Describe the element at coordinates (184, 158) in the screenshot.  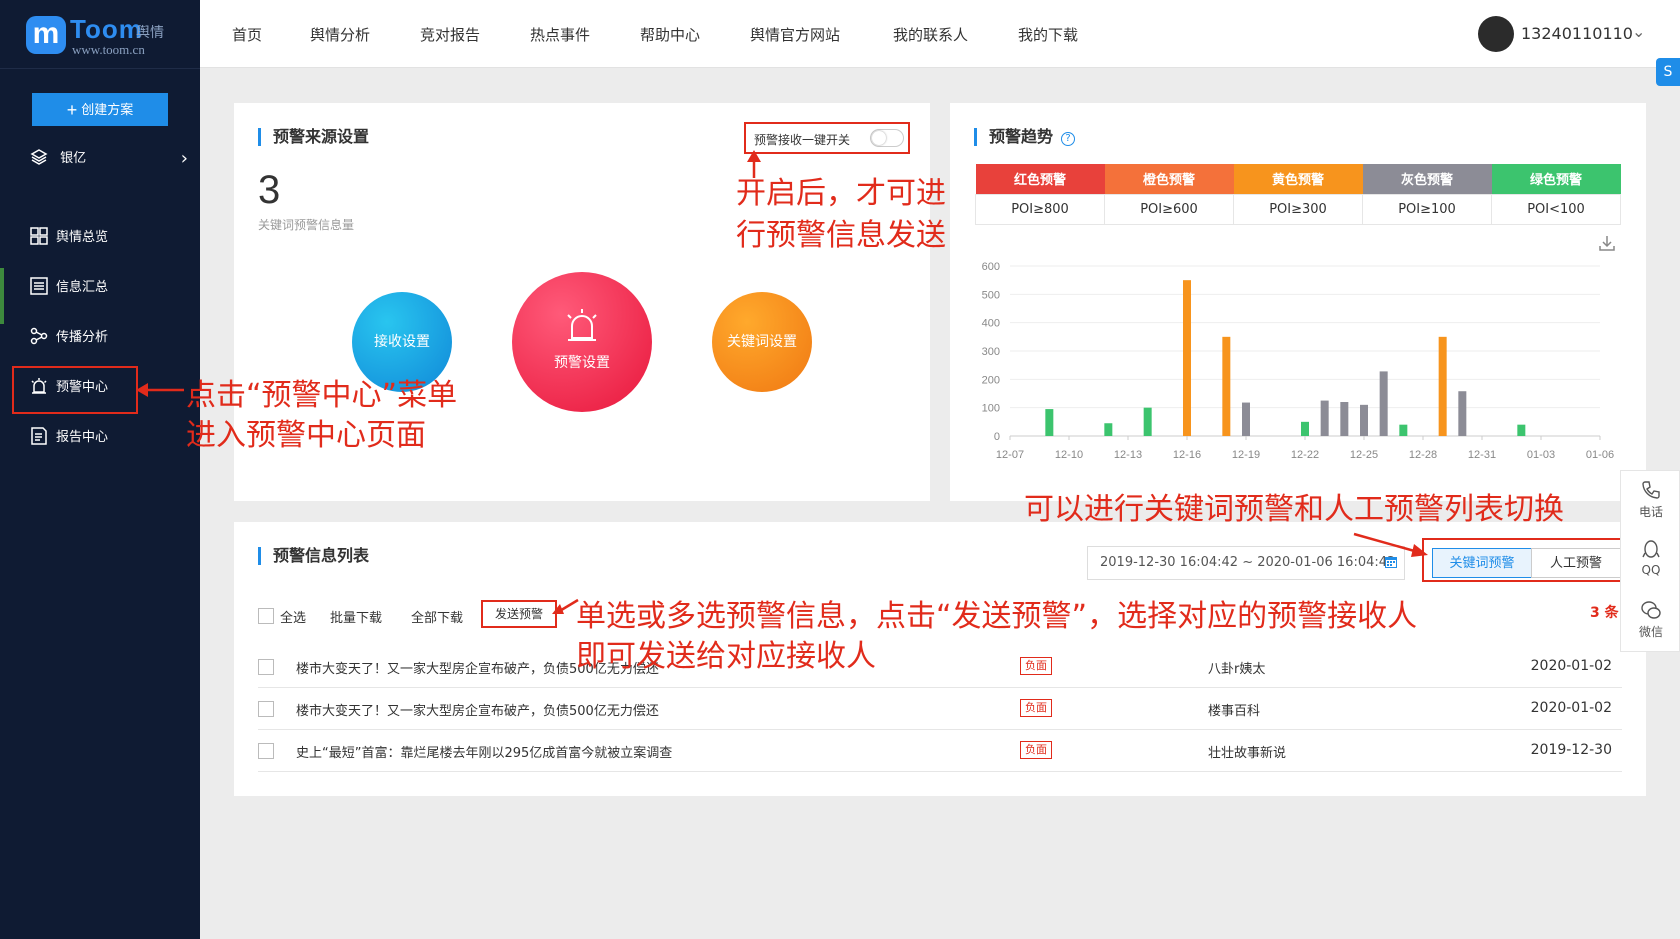
I see `chevron-right-icon: ›` at that location.